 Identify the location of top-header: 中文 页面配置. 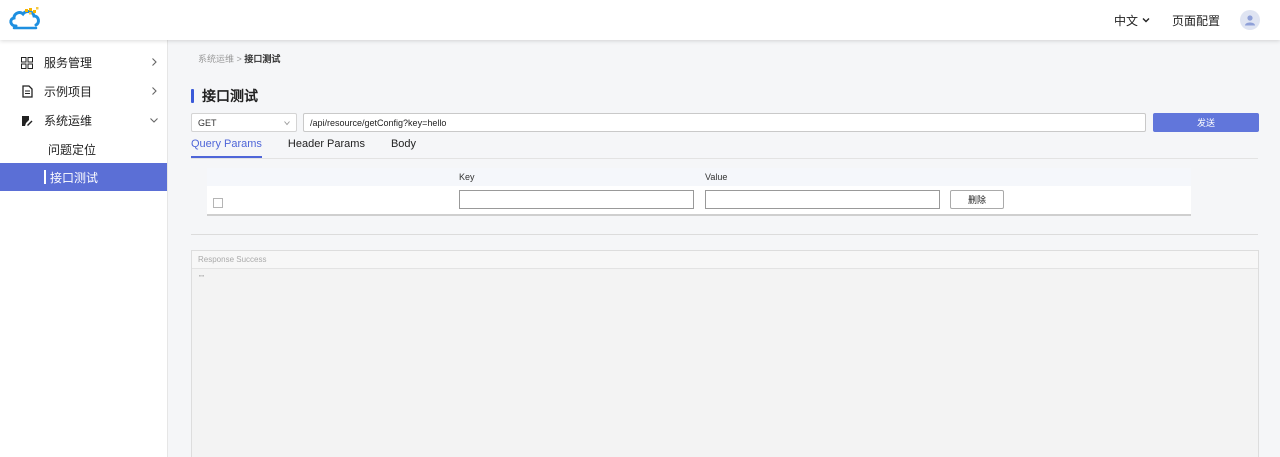
(640, 20).